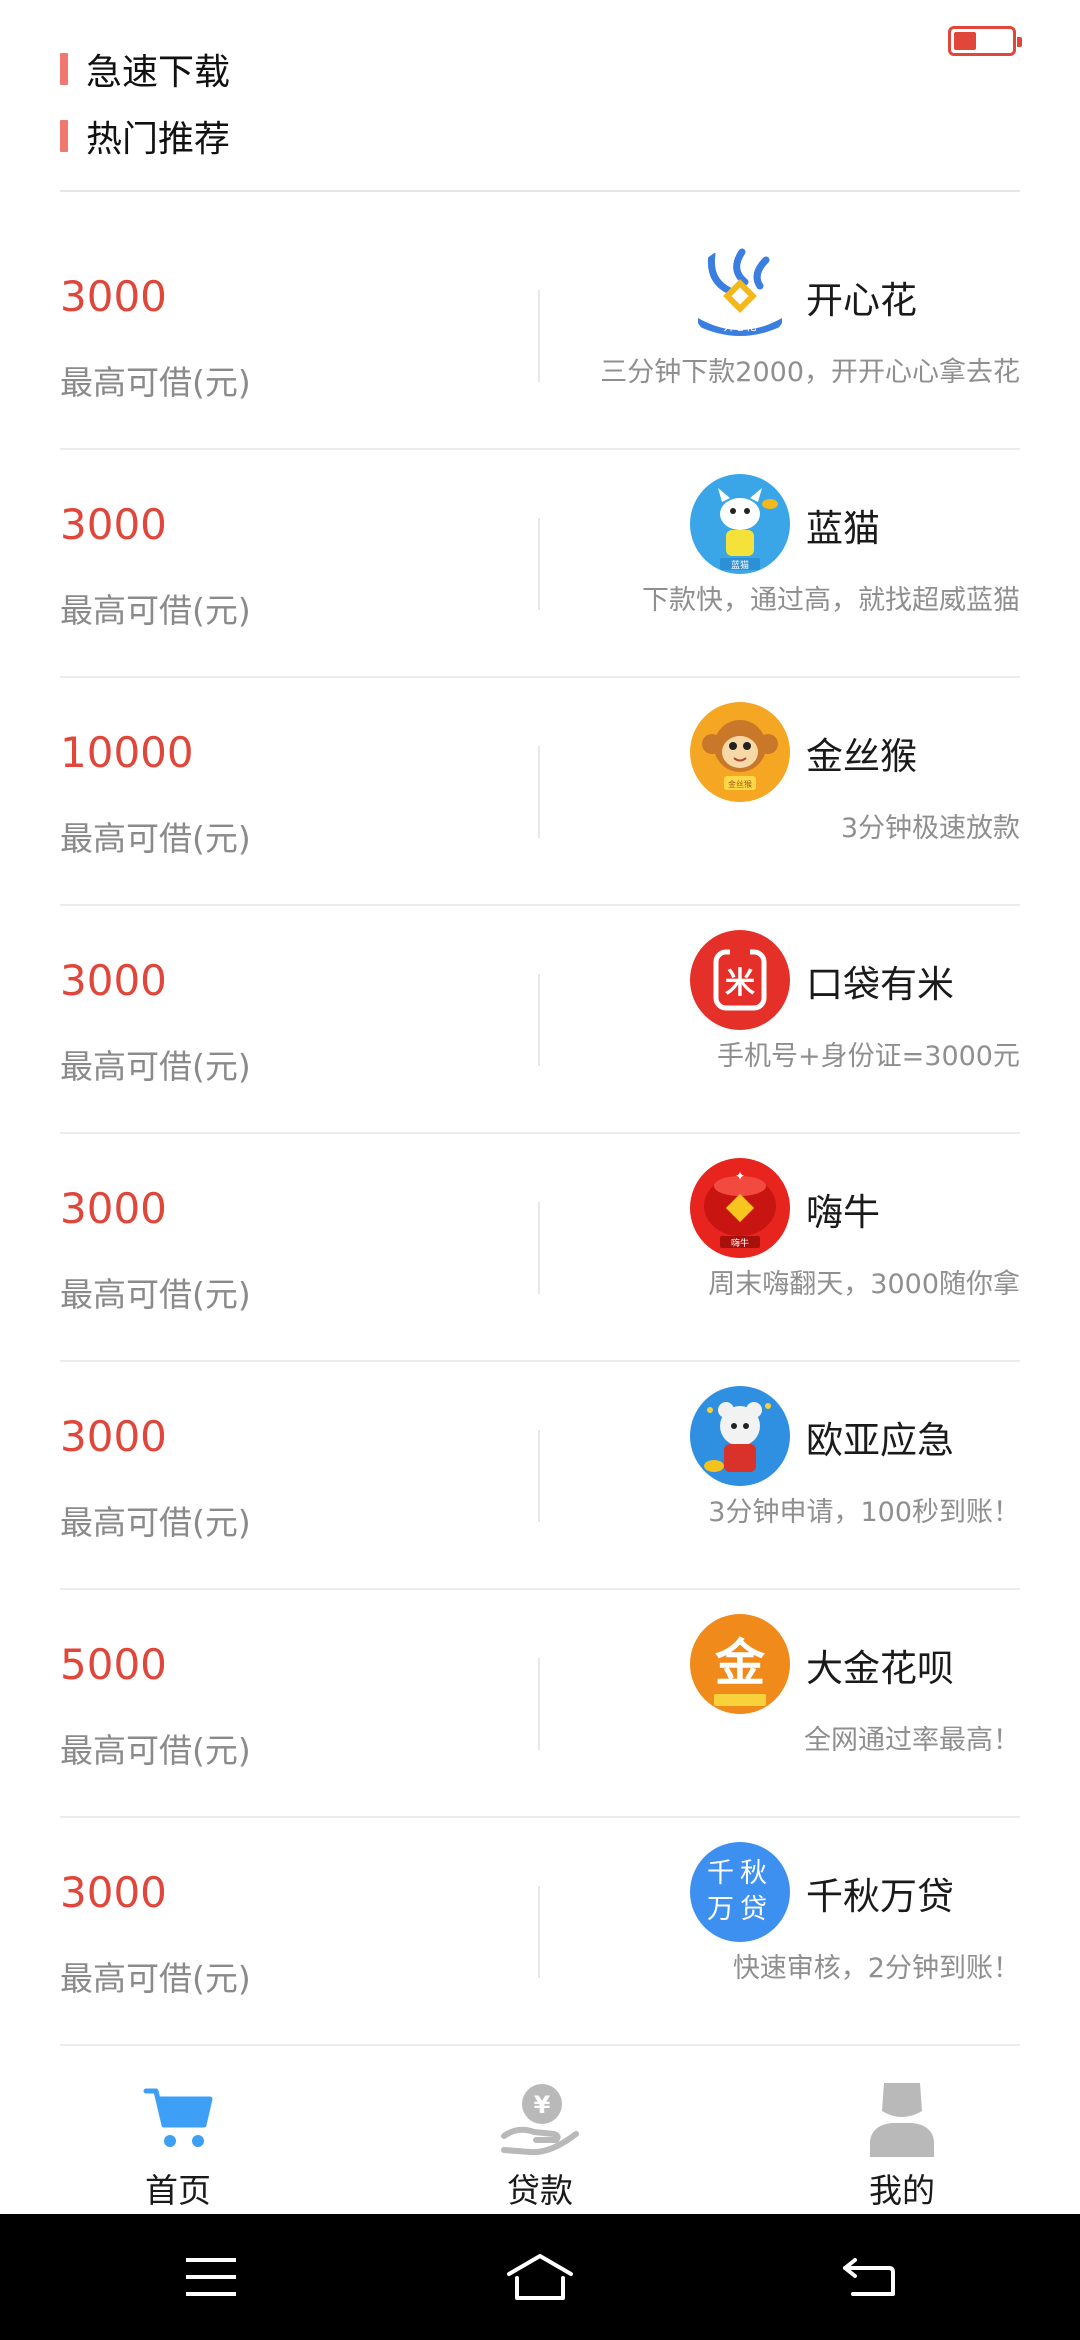 The height and width of the screenshot is (2340, 1080). I want to click on svg-text: 金, so click(740, 1663).